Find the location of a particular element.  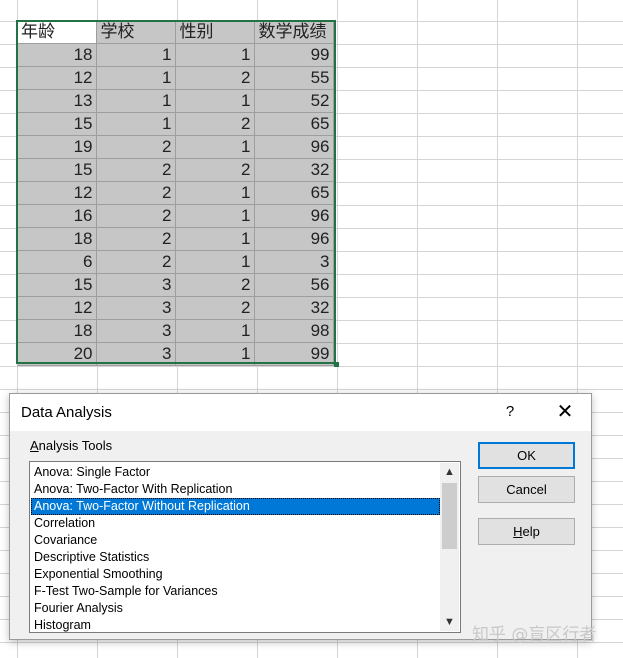

ok-button: OK is located at coordinates (526, 455).